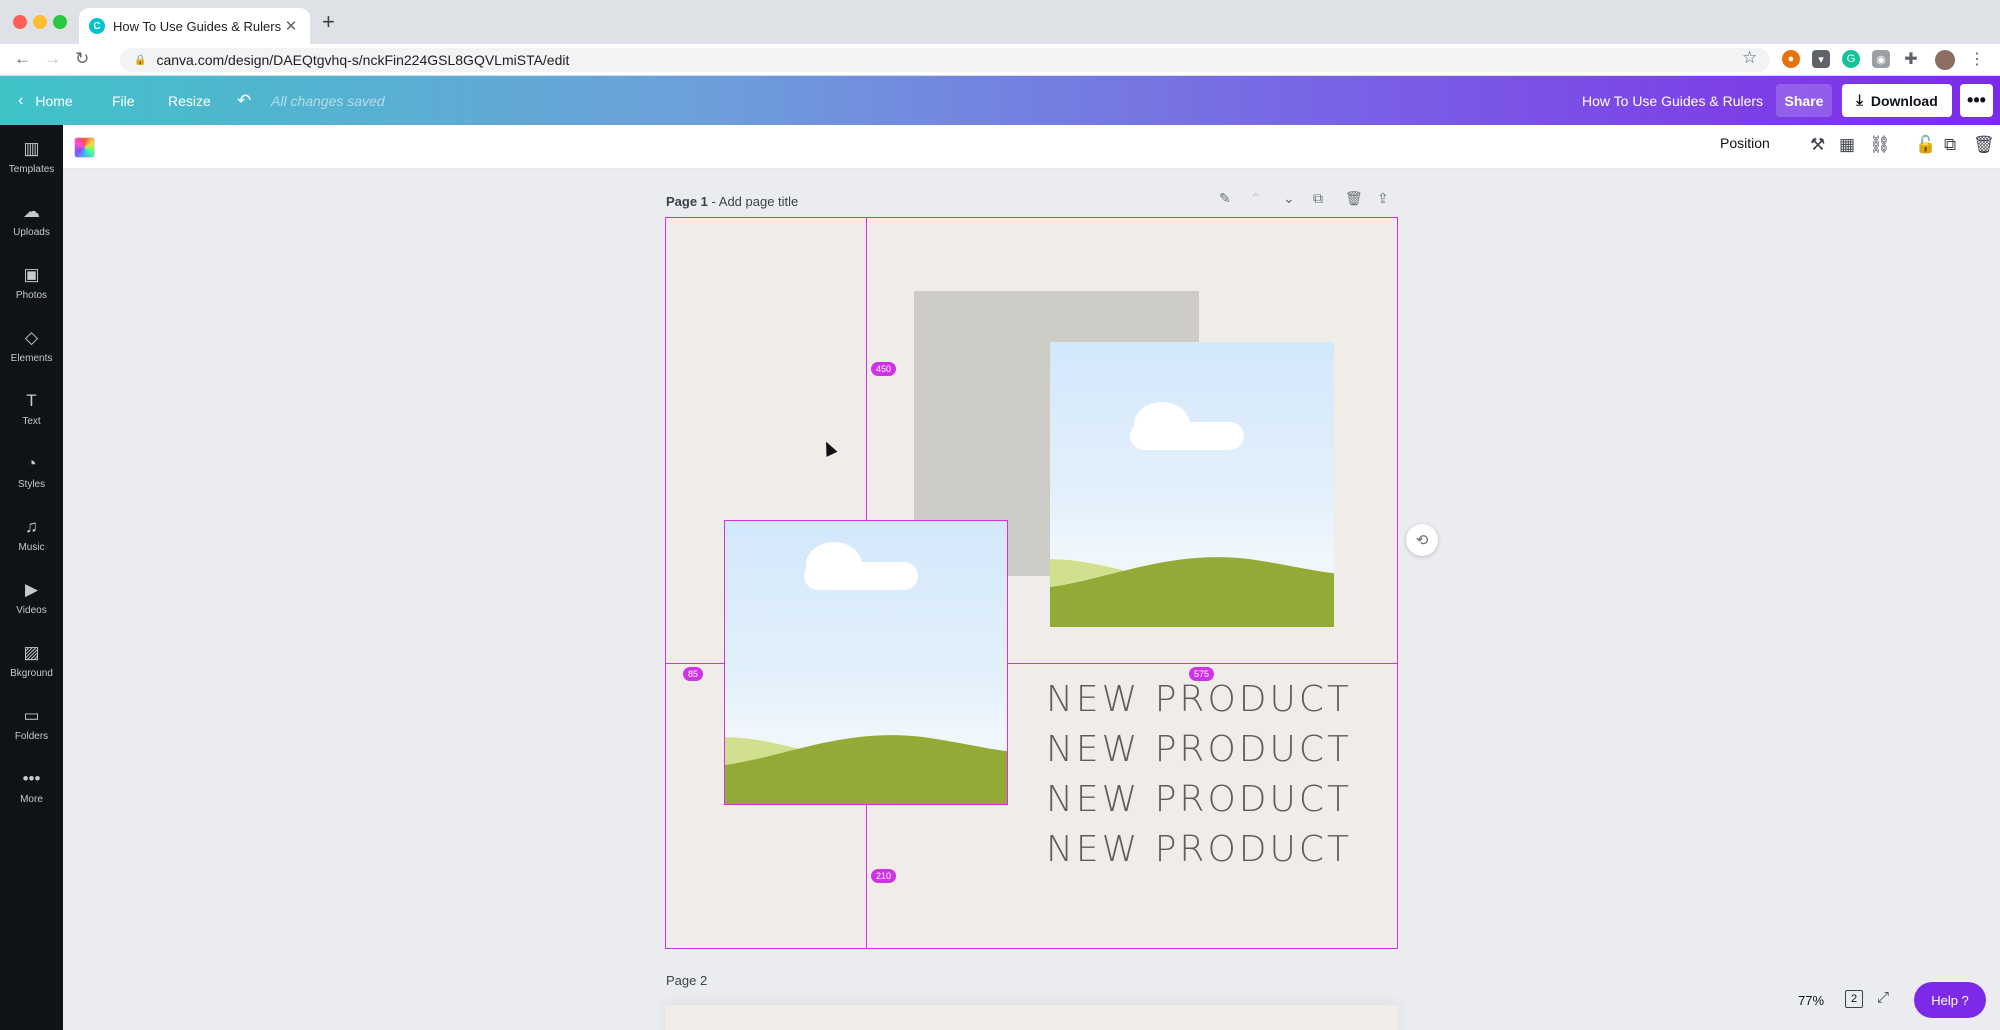 The image size is (2000, 1030). I want to click on more-options-button: •••, so click(1976, 100).